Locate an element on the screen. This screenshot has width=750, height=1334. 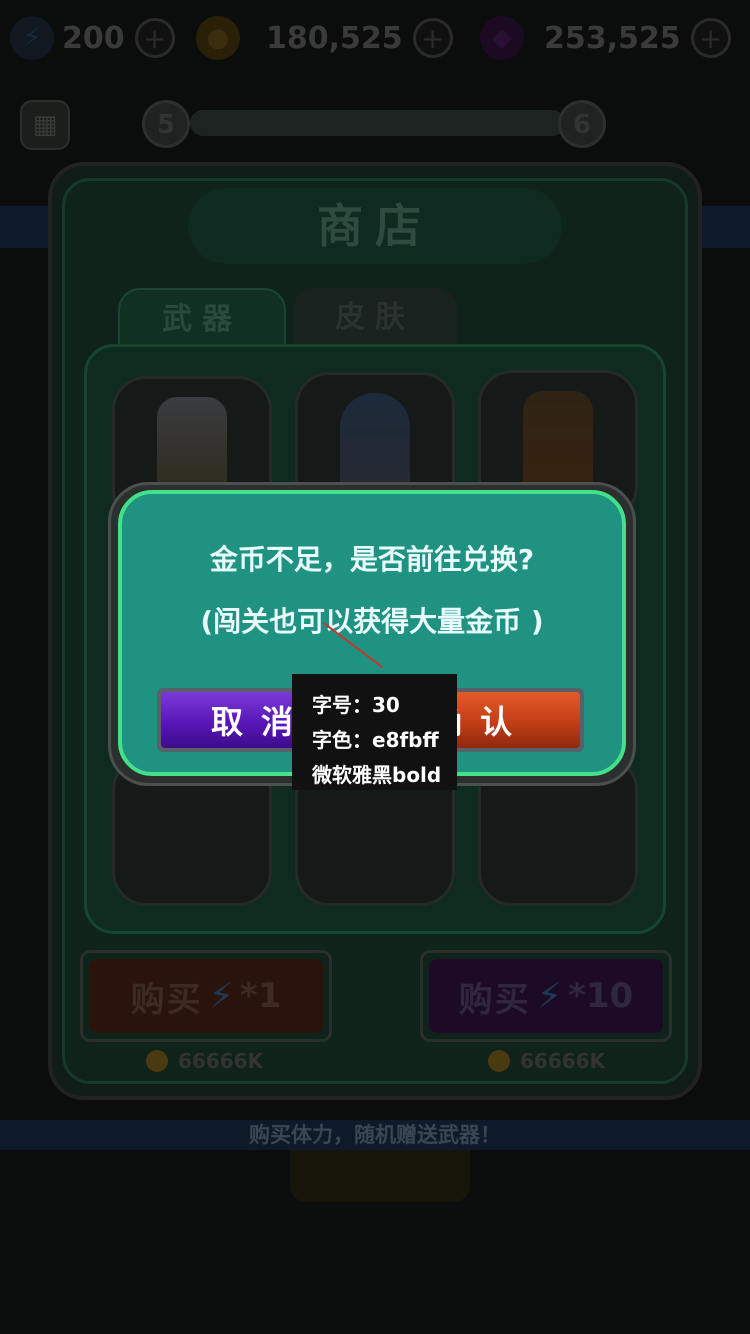
next-level-node: 6 is located at coordinates (582, 124).